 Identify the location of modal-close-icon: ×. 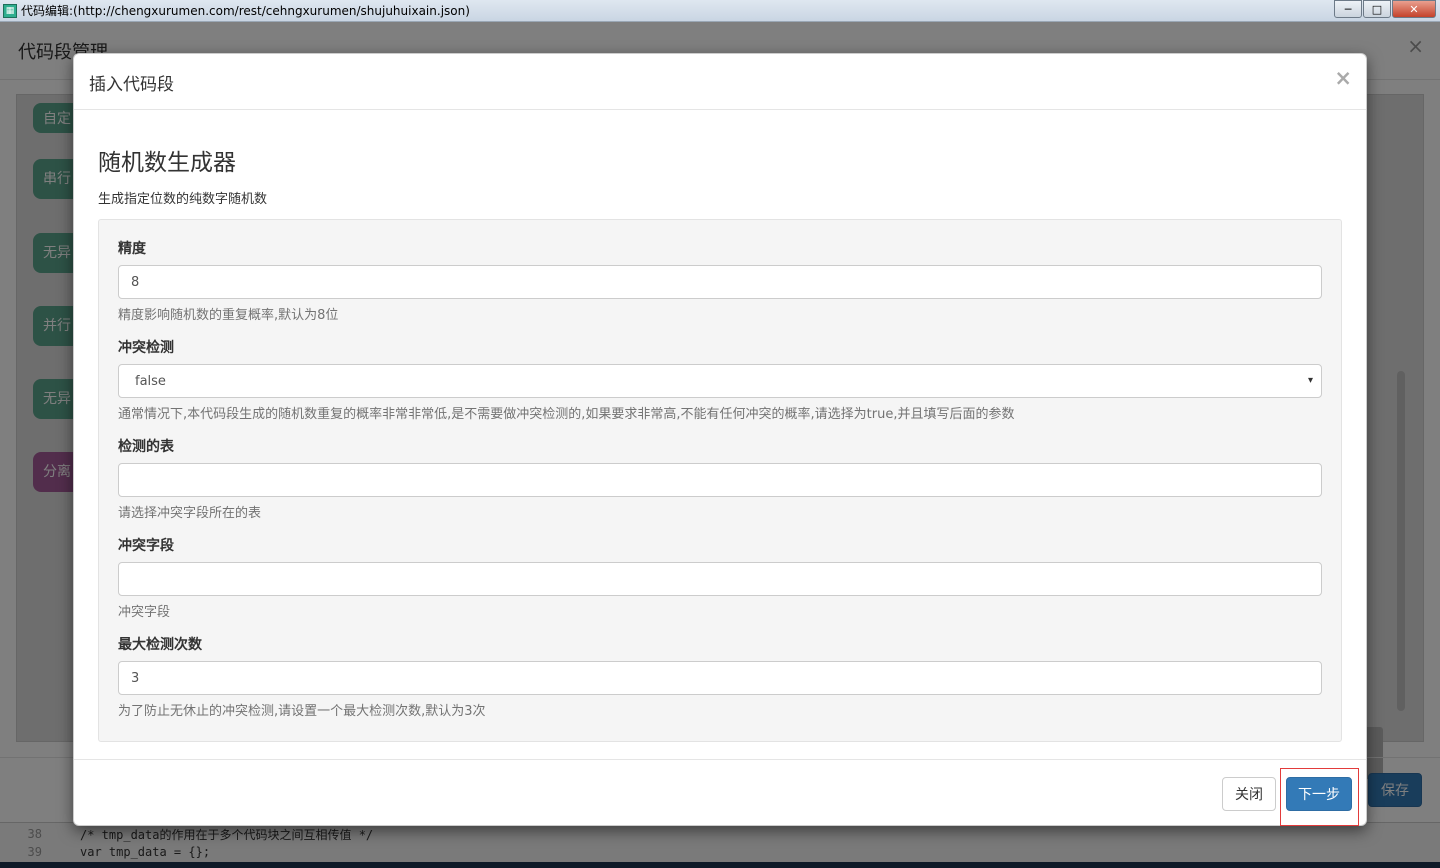
(1343, 78).